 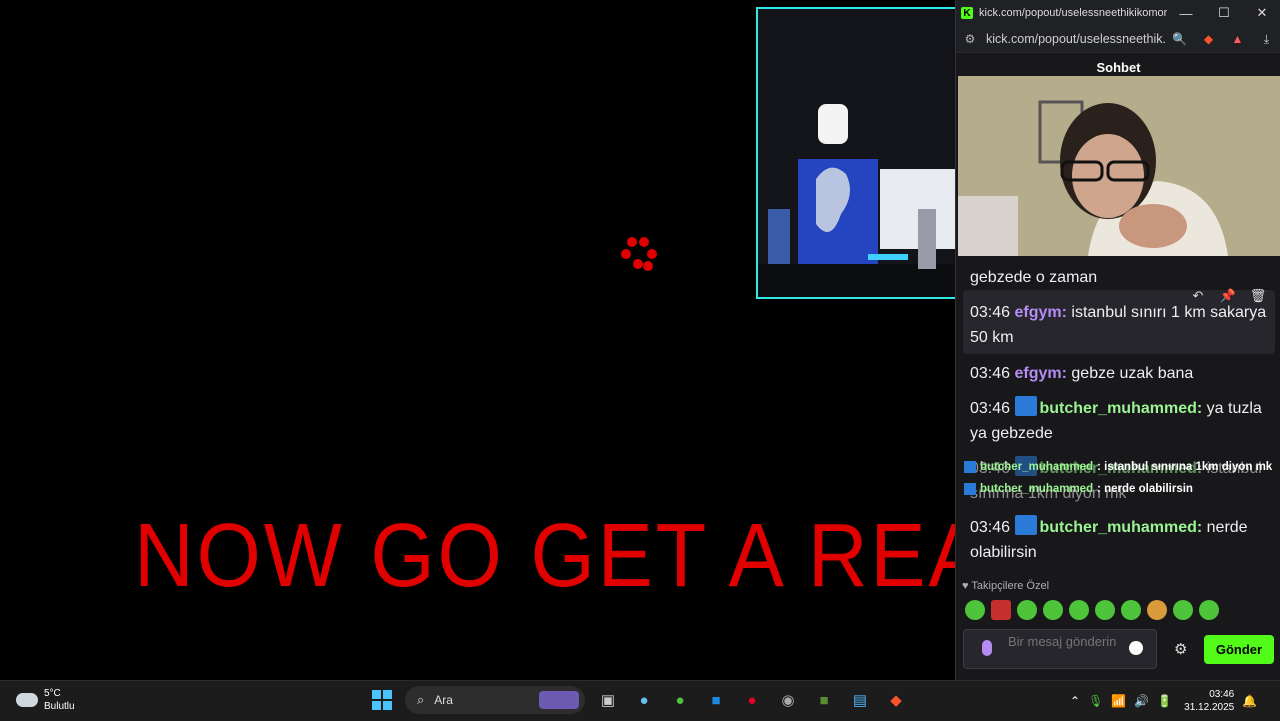 I want to click on maximize-button: ☐, so click(x=1224, y=13).